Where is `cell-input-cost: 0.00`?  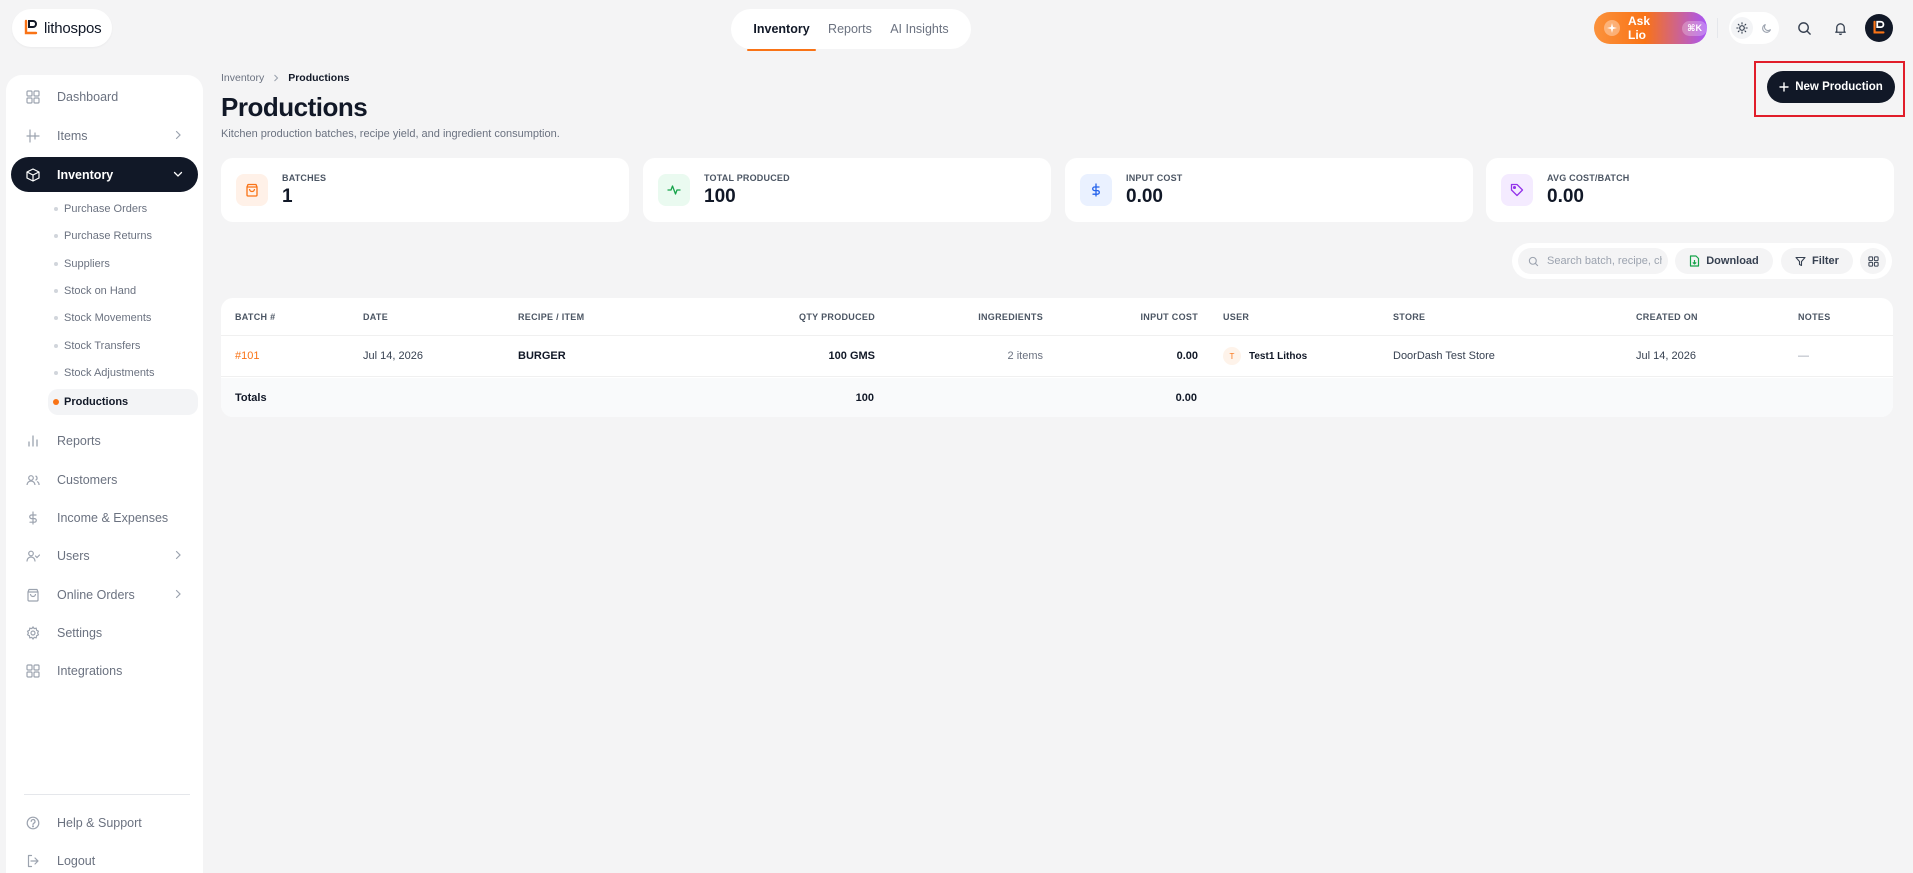
cell-input-cost: 0.00 is located at coordinates (1187, 356).